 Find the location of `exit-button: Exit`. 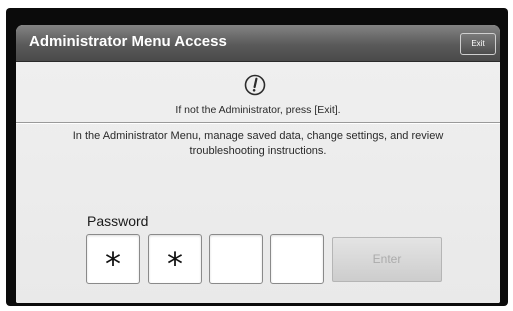

exit-button: Exit is located at coordinates (478, 44).